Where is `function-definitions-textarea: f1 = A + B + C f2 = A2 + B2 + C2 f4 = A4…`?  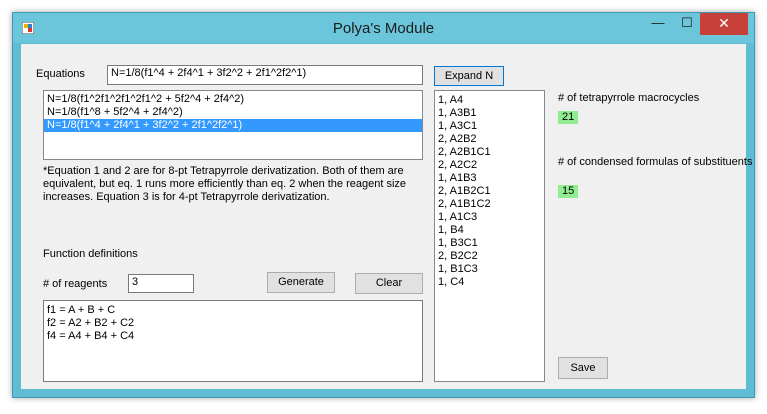
function-definitions-textarea: f1 = A + B + C f2 = A2 + B2 + C2 f4 = A4… is located at coordinates (233, 341).